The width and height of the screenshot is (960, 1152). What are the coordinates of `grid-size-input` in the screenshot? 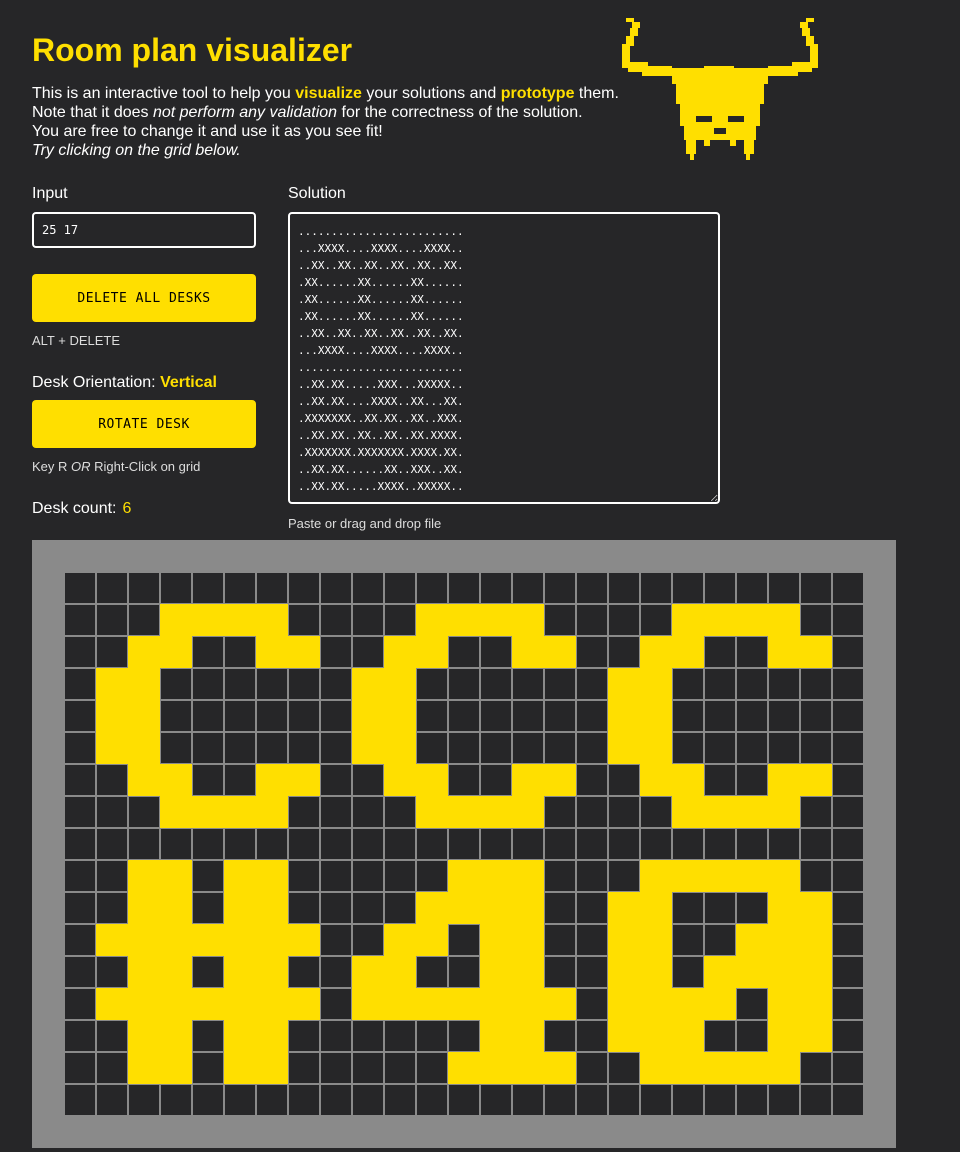 It's located at (144, 230).